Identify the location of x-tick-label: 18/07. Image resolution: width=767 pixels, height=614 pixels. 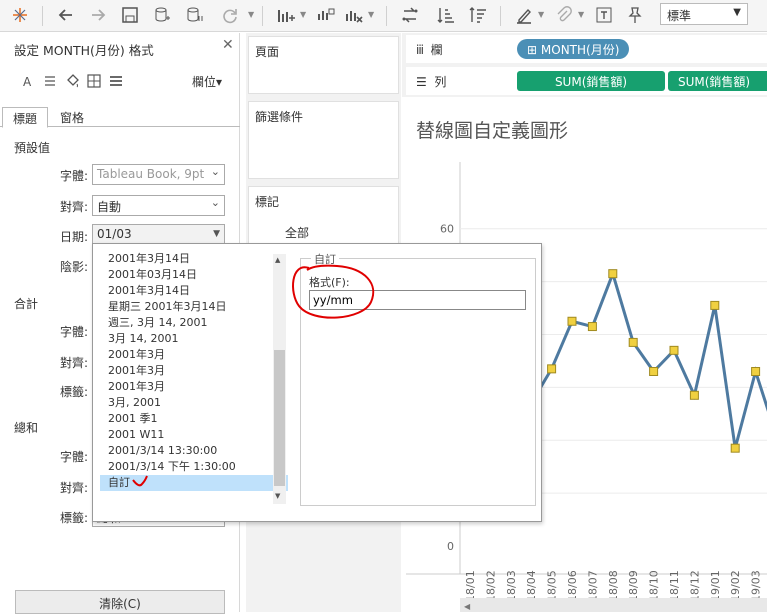
(592, 586).